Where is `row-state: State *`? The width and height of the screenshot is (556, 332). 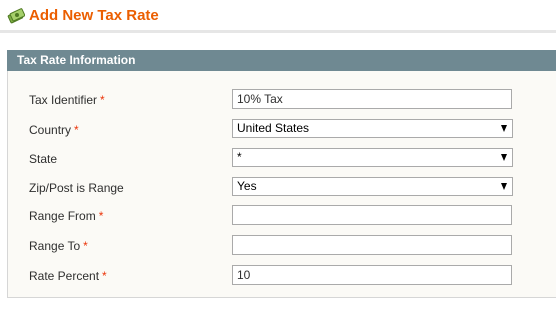
row-state: State * is located at coordinates (281, 160).